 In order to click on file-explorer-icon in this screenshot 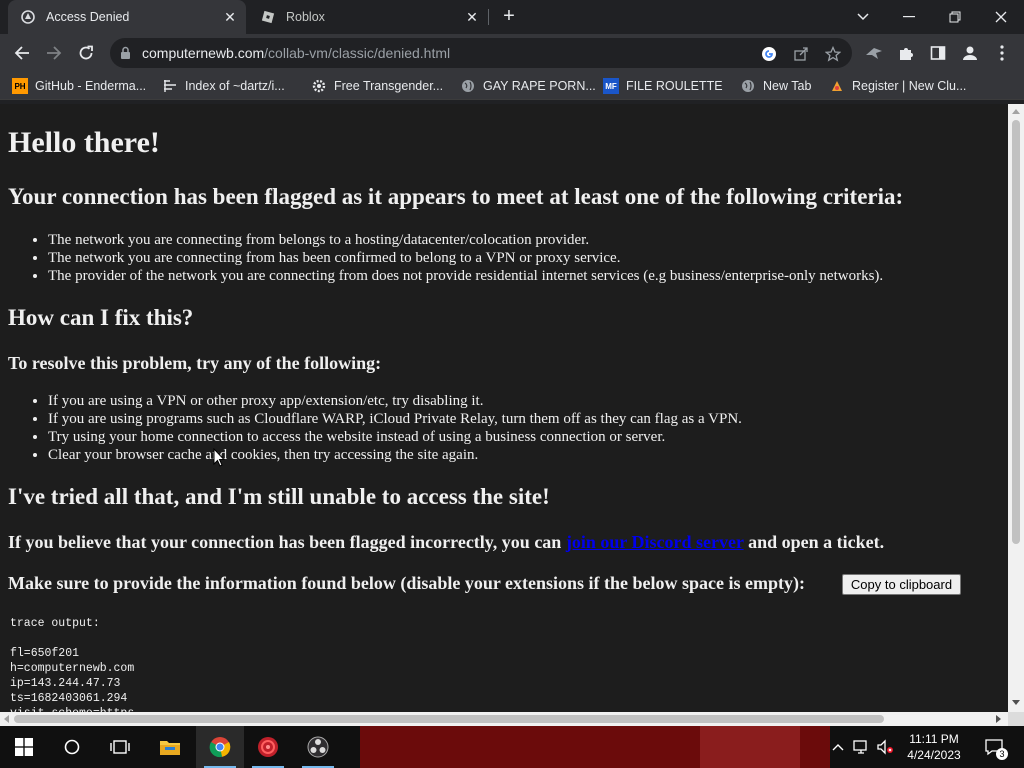, I will do `click(170, 747)`.